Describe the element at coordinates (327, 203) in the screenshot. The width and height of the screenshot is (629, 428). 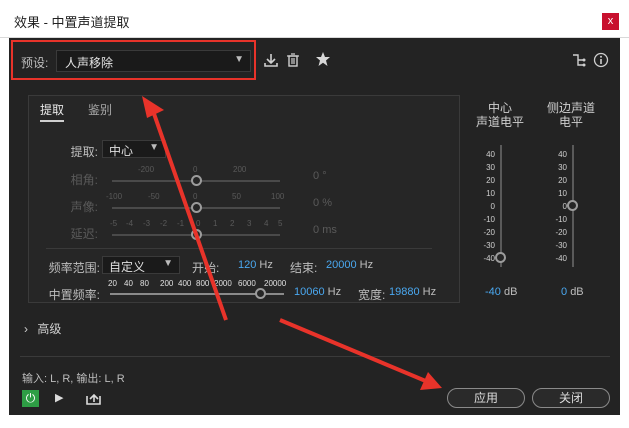
I see `pan-unit: %` at that location.